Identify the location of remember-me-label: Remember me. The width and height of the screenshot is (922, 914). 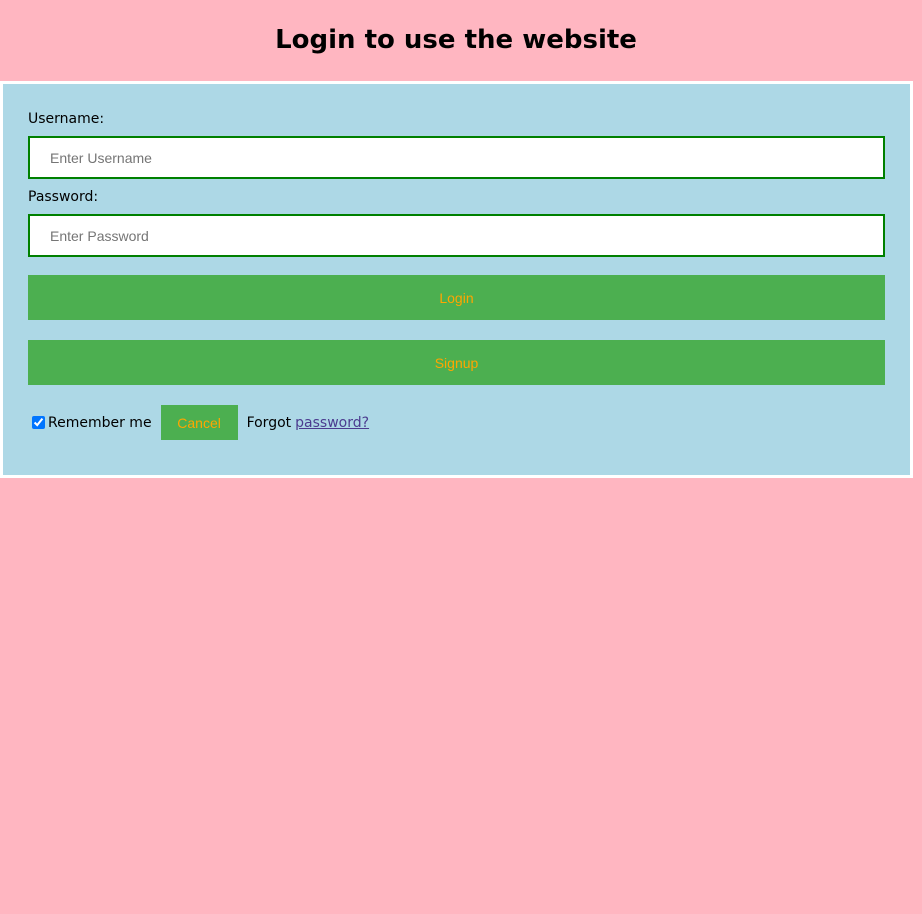
(100, 422).